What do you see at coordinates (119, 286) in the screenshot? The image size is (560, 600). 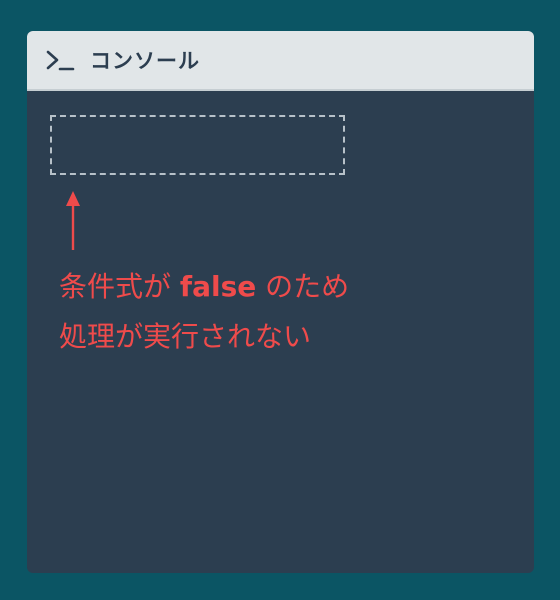 I see `annotation-line-1-before: 条件式が` at bounding box center [119, 286].